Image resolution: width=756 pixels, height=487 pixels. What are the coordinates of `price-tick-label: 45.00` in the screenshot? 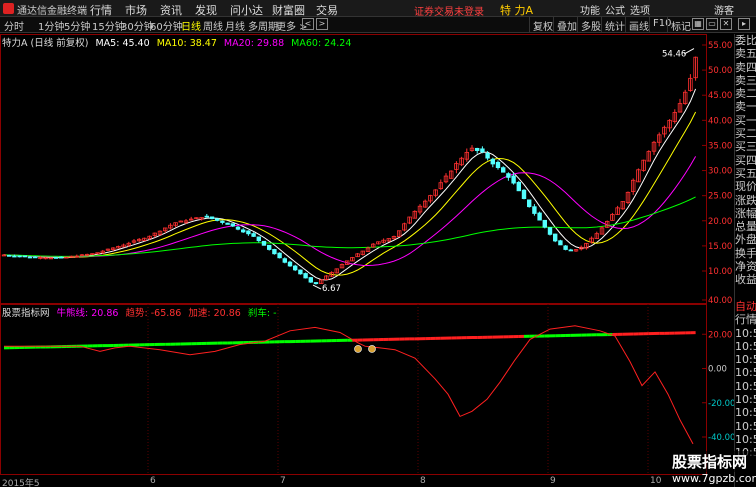 It's located at (720, 96).